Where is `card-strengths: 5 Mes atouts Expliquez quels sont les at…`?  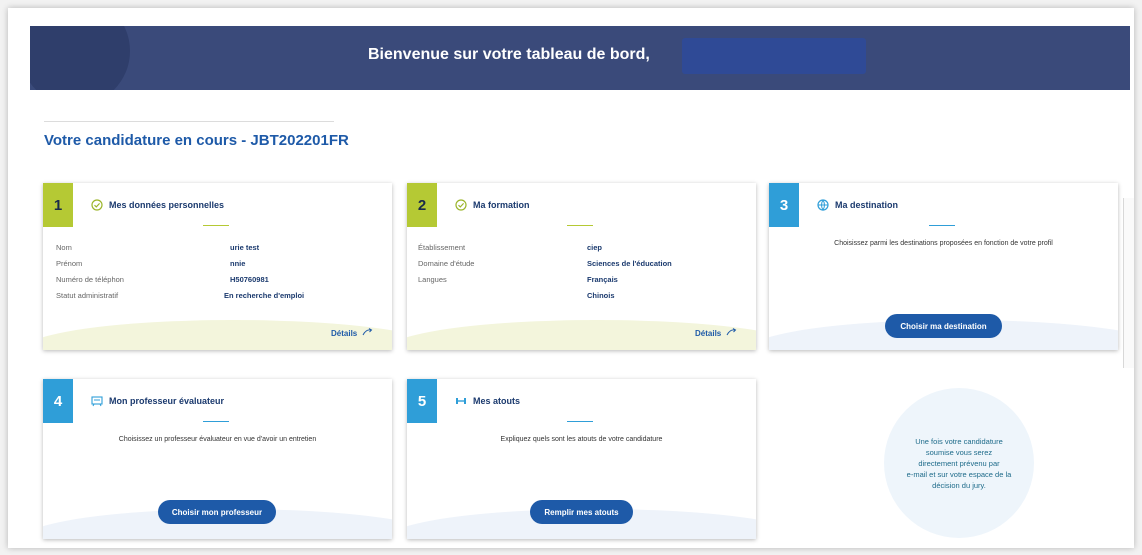
card-strengths: 5 Mes atouts Expliquez quels sont les at… is located at coordinates (581, 459).